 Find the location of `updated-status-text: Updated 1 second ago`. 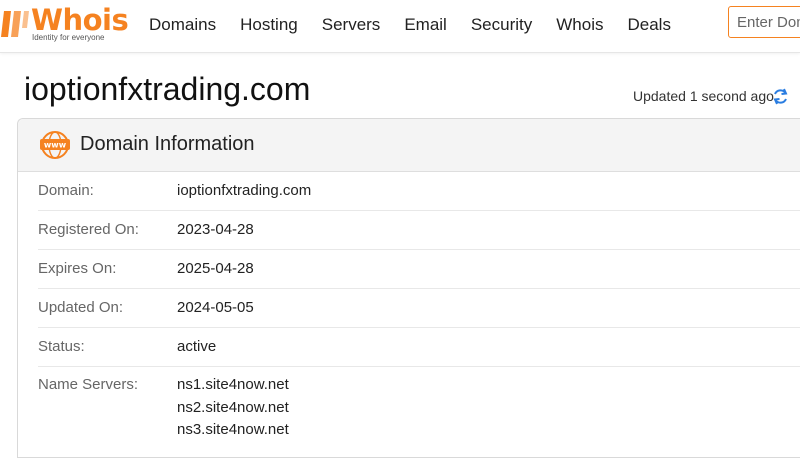

updated-status-text: Updated 1 second ago is located at coordinates (703, 96).